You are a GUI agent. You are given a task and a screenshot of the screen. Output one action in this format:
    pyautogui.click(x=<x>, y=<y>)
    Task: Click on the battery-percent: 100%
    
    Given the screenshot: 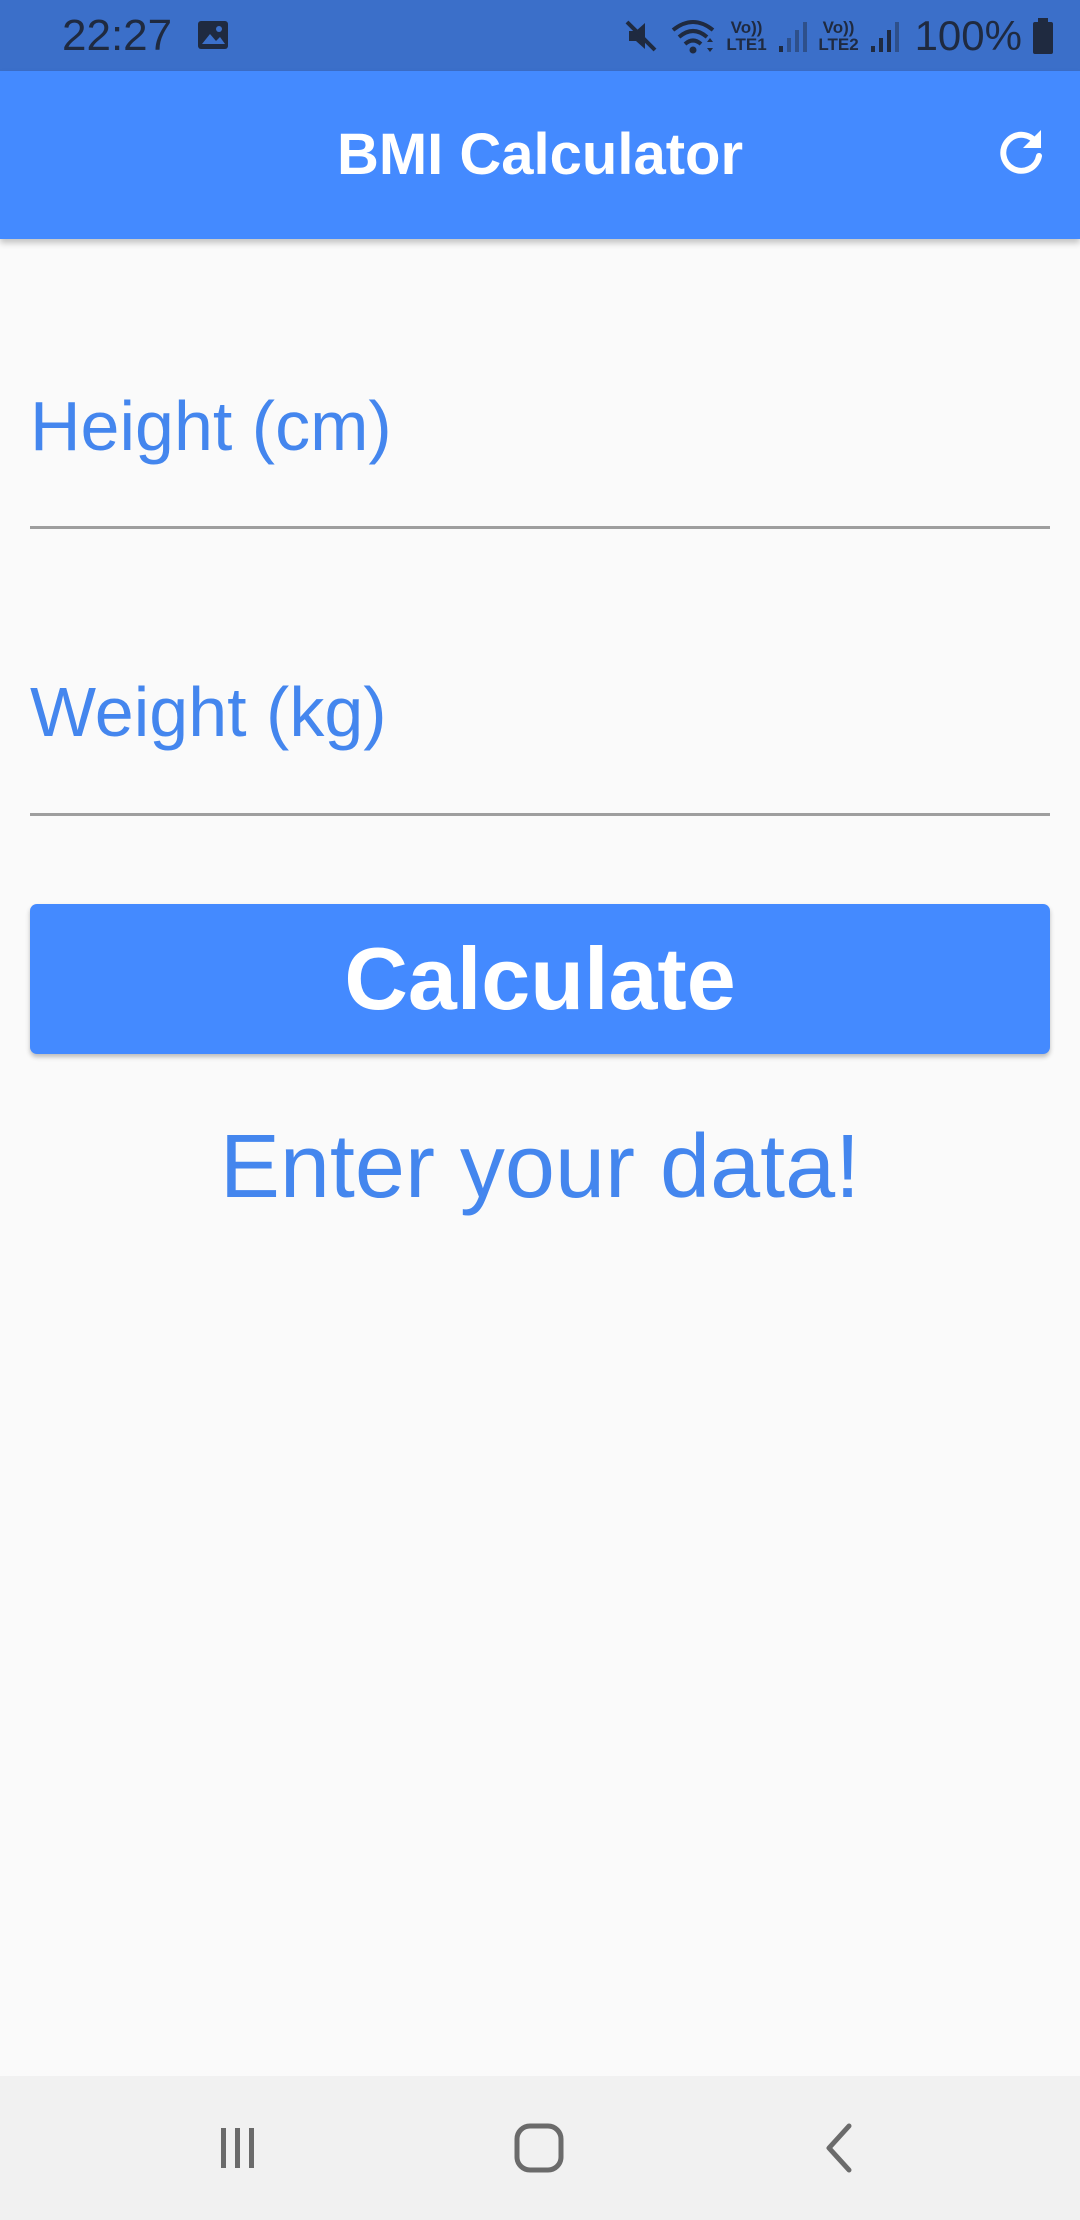 What is the action you would take?
    pyautogui.click(x=968, y=35)
    